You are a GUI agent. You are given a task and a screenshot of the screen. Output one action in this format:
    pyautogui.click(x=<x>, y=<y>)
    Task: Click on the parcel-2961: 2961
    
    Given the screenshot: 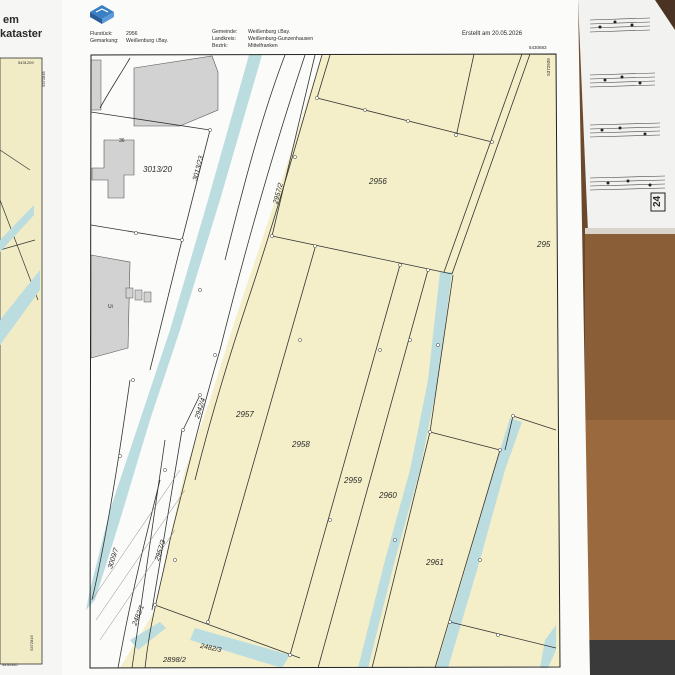 What is the action you would take?
    pyautogui.click(x=435, y=562)
    